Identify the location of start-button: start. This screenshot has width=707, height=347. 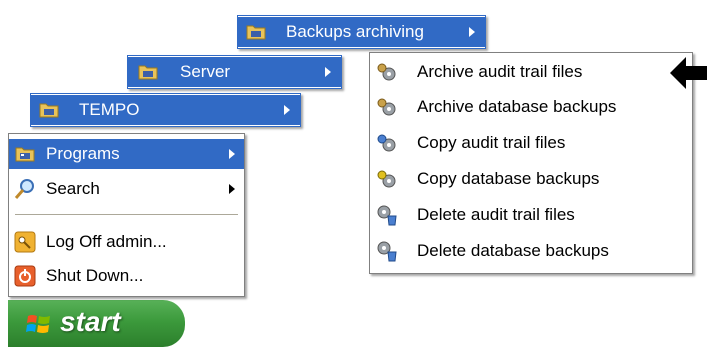
(96, 323).